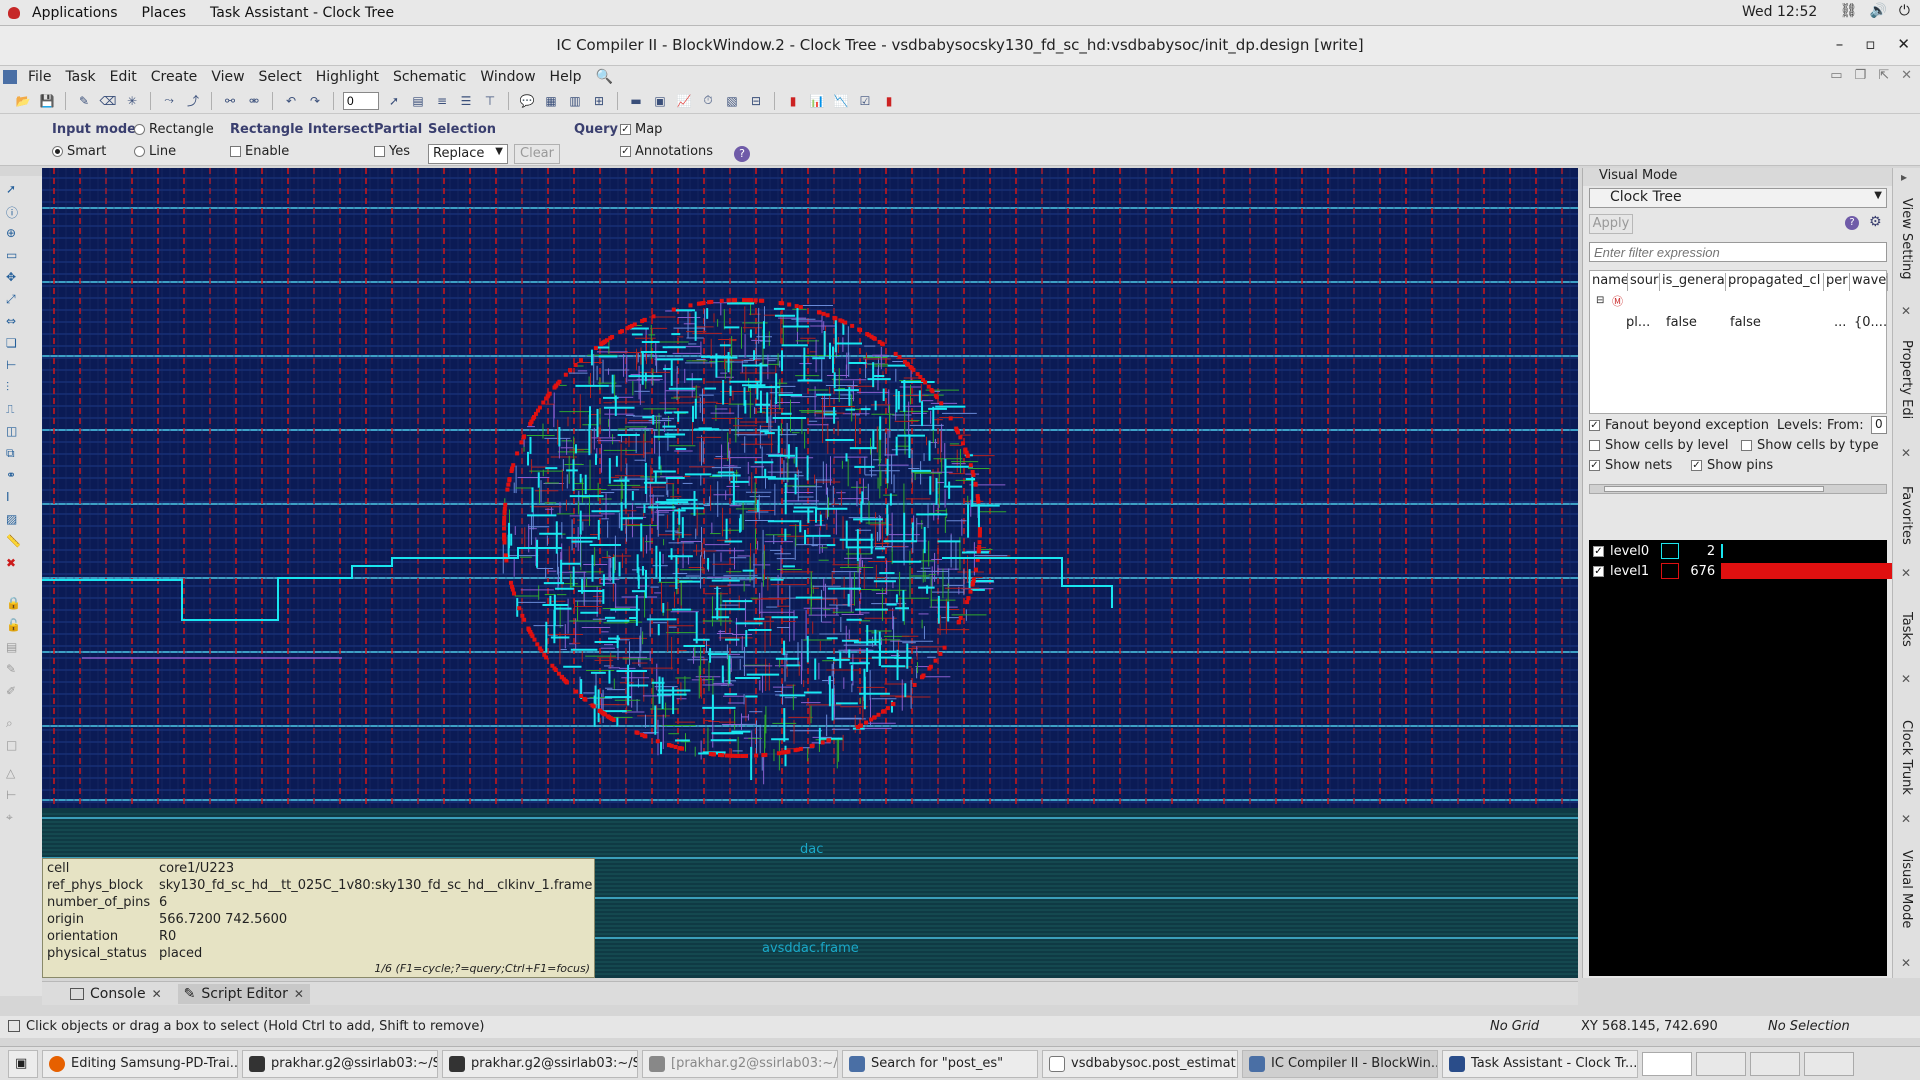  Describe the element at coordinates (1879, 425) in the screenshot. I see `from-input: 0` at that location.